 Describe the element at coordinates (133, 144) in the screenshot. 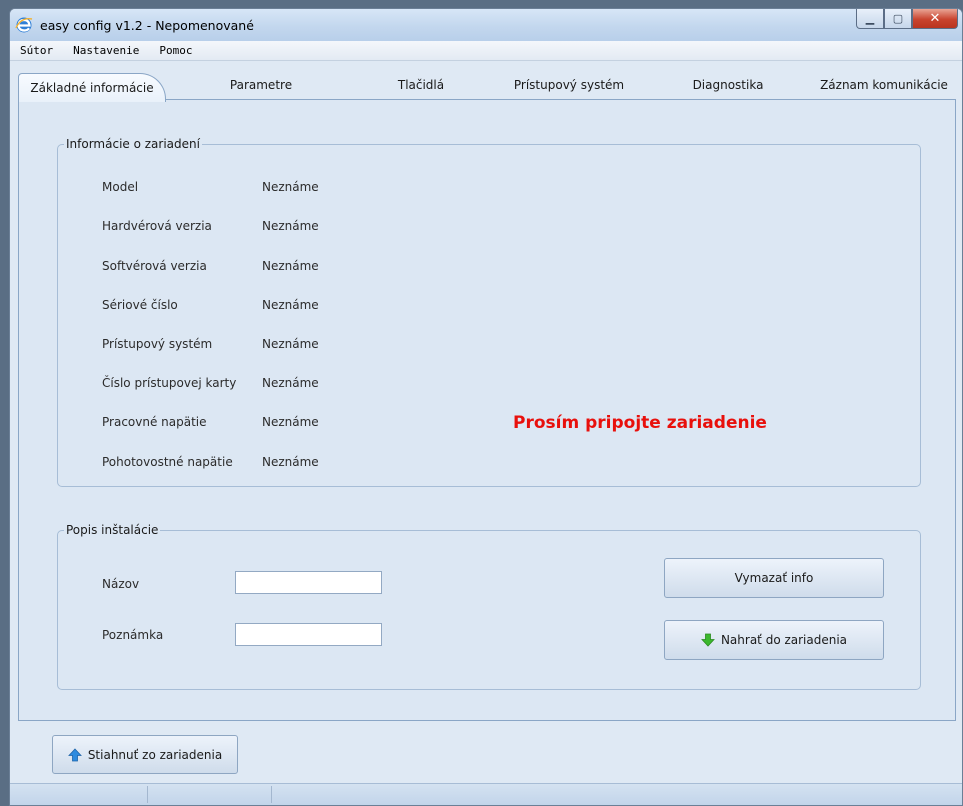

I see `device-info-title: Informácie o zariadení` at that location.